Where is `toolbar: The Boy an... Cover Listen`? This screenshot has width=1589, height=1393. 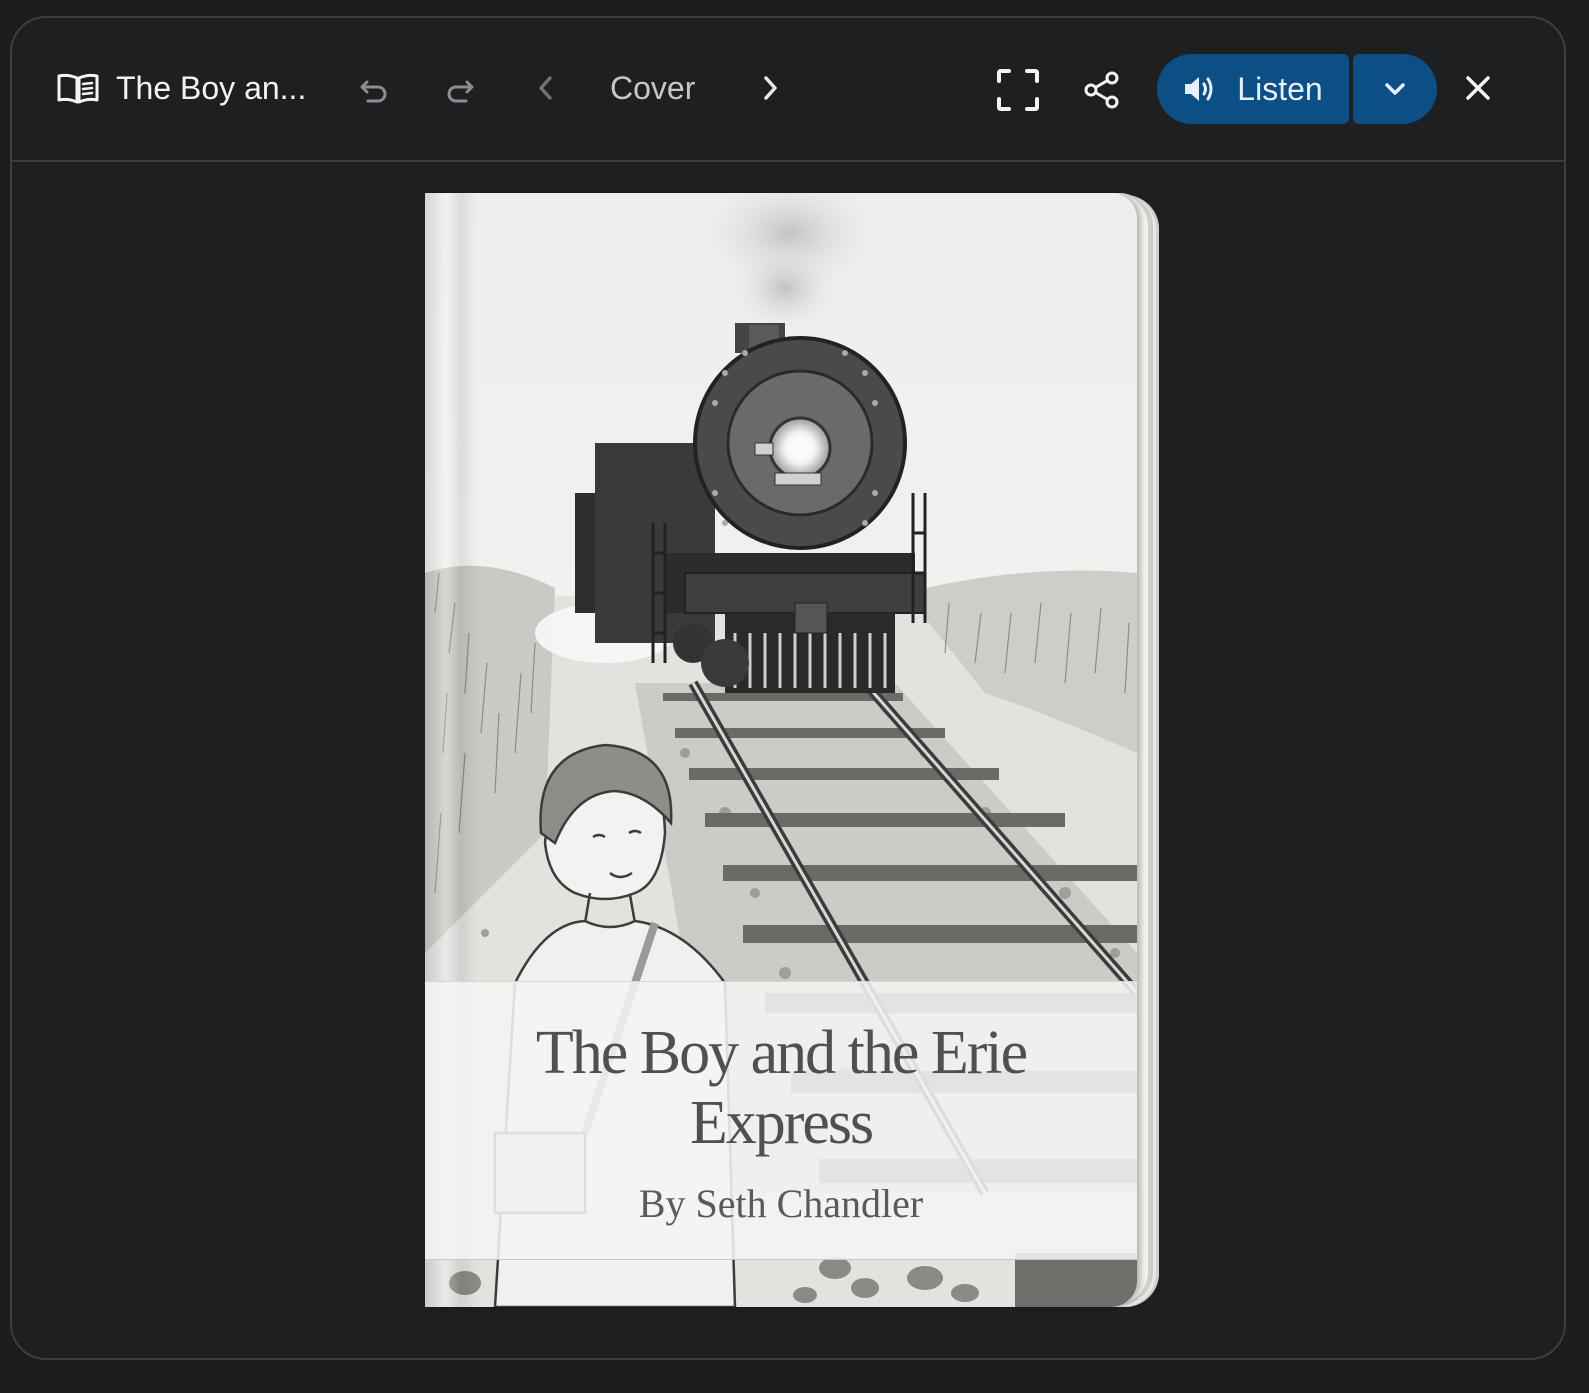 toolbar: The Boy an... Cover Listen is located at coordinates (788, 90).